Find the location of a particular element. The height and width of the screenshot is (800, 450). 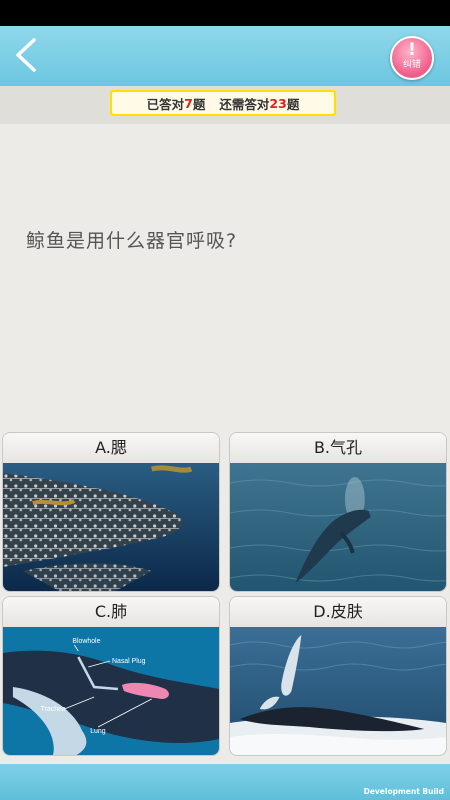

exclamation-icon: ! is located at coordinates (412, 50).